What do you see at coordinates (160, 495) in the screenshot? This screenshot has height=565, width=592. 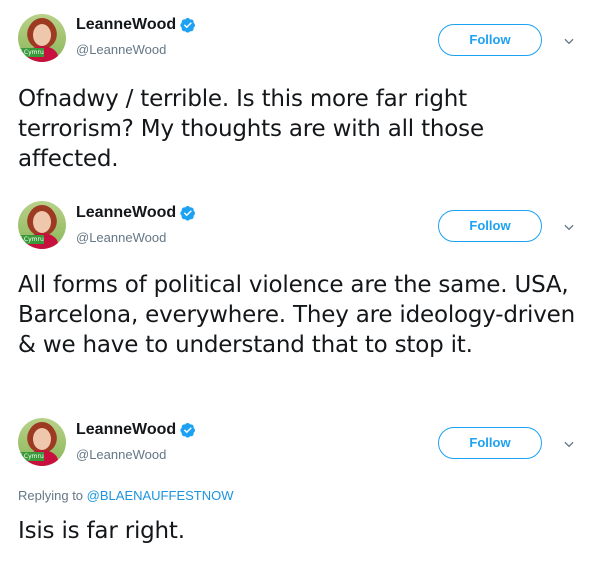 I see `replying-to-handle-link: @BLAENAUFFESTNOW` at bounding box center [160, 495].